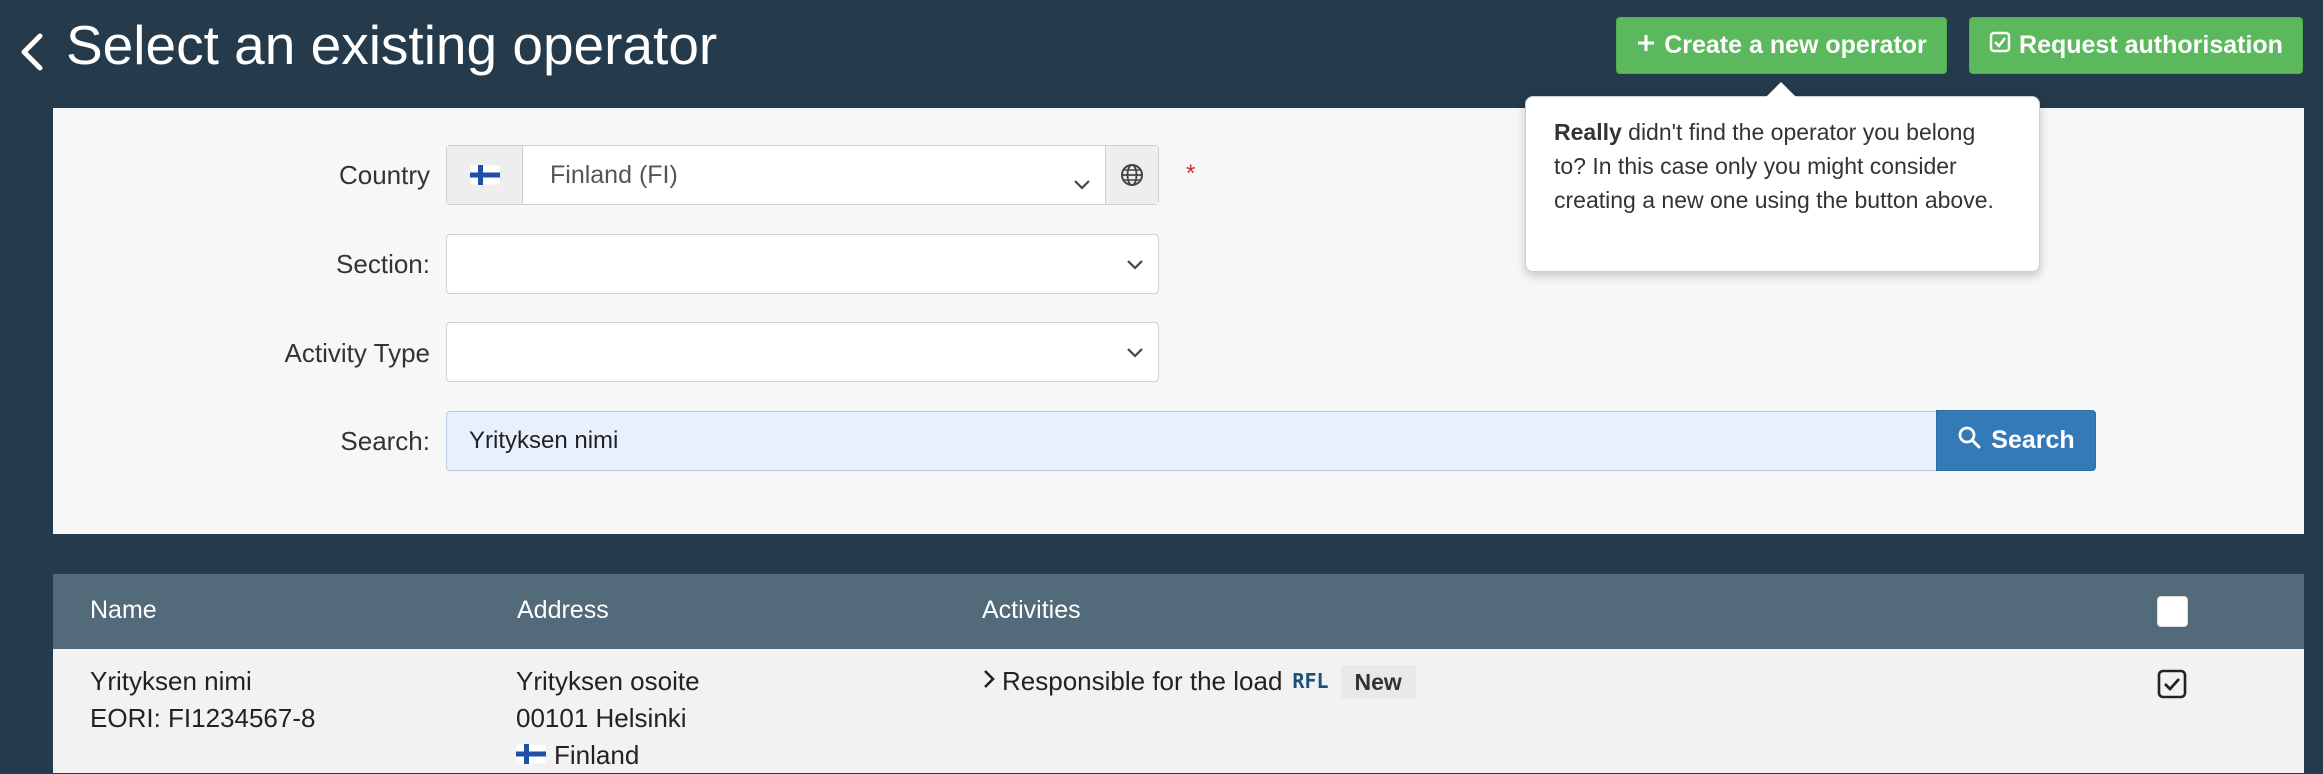 The height and width of the screenshot is (774, 2323). What do you see at coordinates (2000, 45) in the screenshot?
I see `checkbox-icon` at bounding box center [2000, 45].